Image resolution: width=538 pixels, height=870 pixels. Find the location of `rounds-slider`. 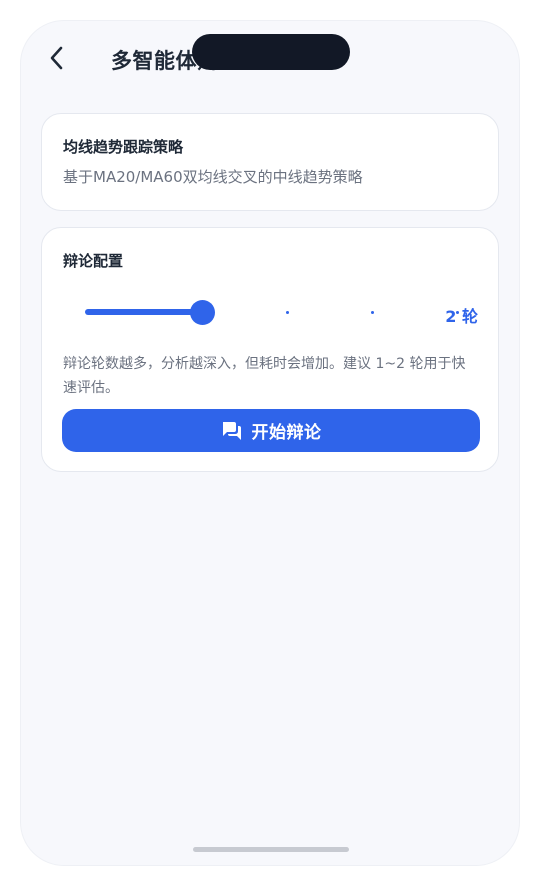

rounds-slider is located at coordinates (272, 313).